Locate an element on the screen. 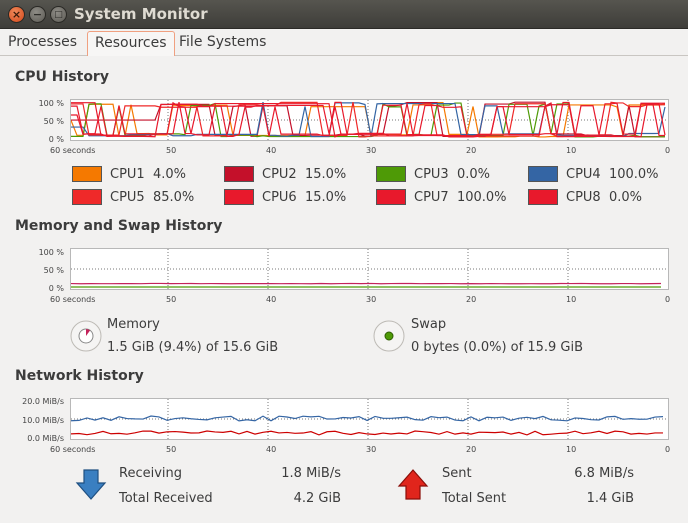 The width and height of the screenshot is (688, 523). mem-plot-canvas is located at coordinates (369, 269).